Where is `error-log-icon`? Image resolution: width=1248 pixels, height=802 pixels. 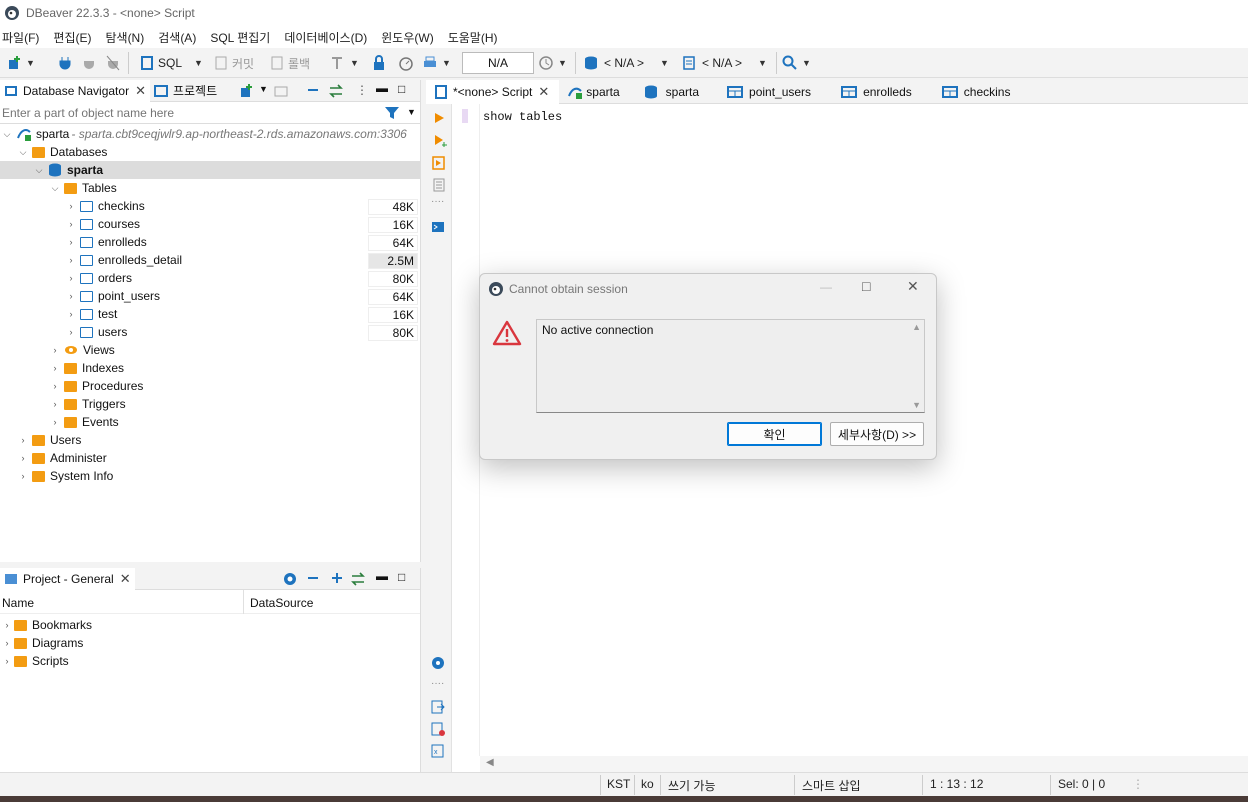
error-log-icon is located at coordinates (438, 730).